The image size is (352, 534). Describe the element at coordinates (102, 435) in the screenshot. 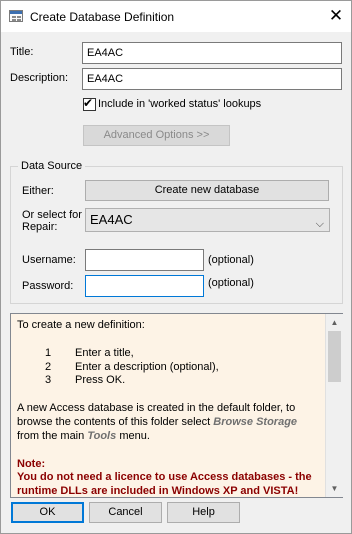

I see `tools-menu-reference: Tools` at that location.